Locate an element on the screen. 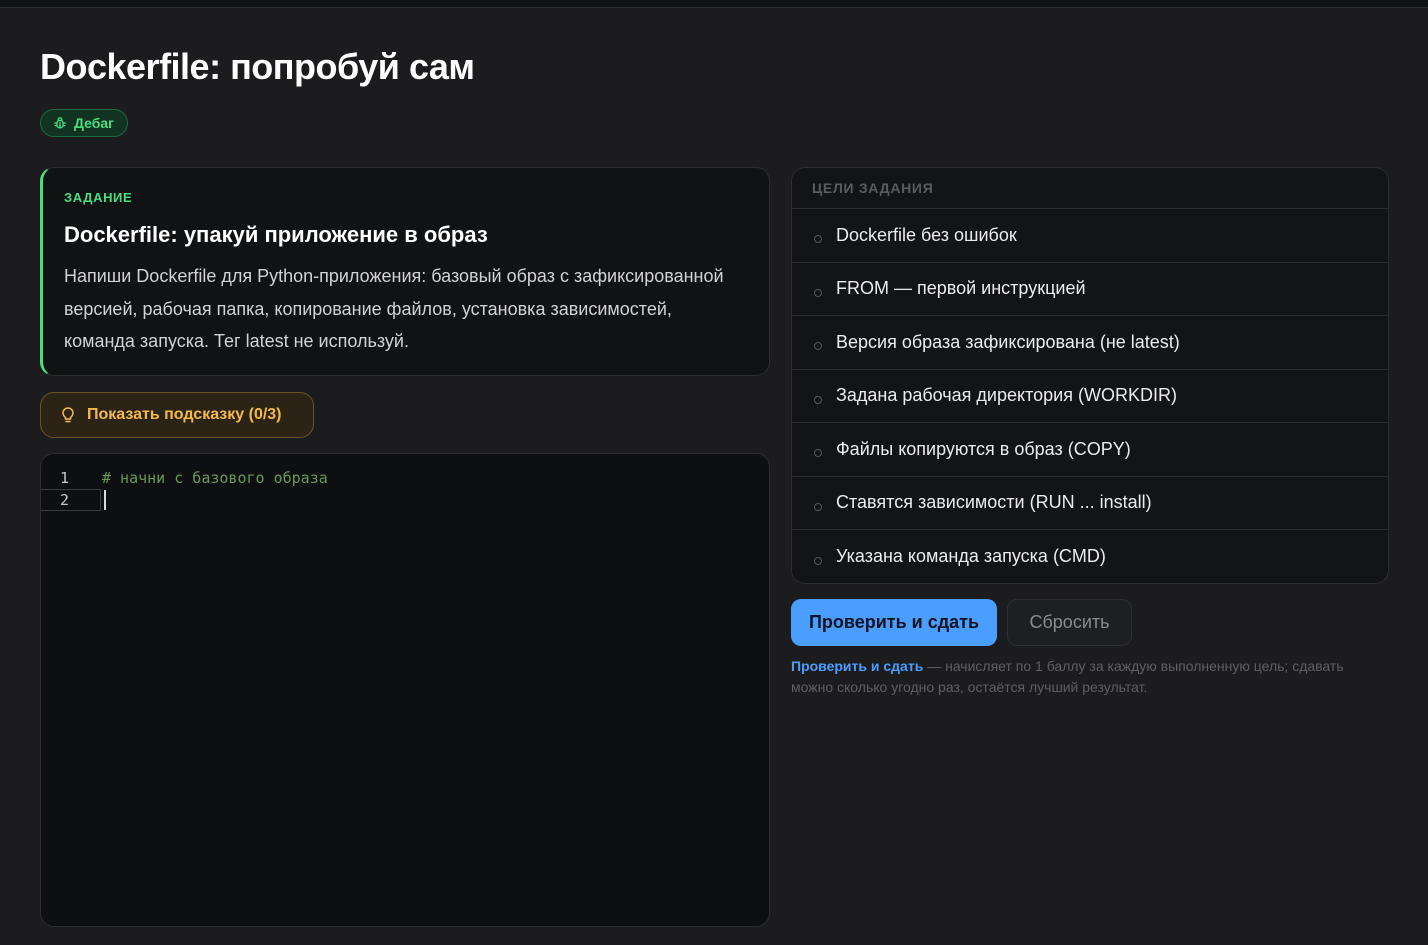 The height and width of the screenshot is (945, 1428). goals-header: ЦЕЛИ ЗАДАНИЯ is located at coordinates (1090, 188).